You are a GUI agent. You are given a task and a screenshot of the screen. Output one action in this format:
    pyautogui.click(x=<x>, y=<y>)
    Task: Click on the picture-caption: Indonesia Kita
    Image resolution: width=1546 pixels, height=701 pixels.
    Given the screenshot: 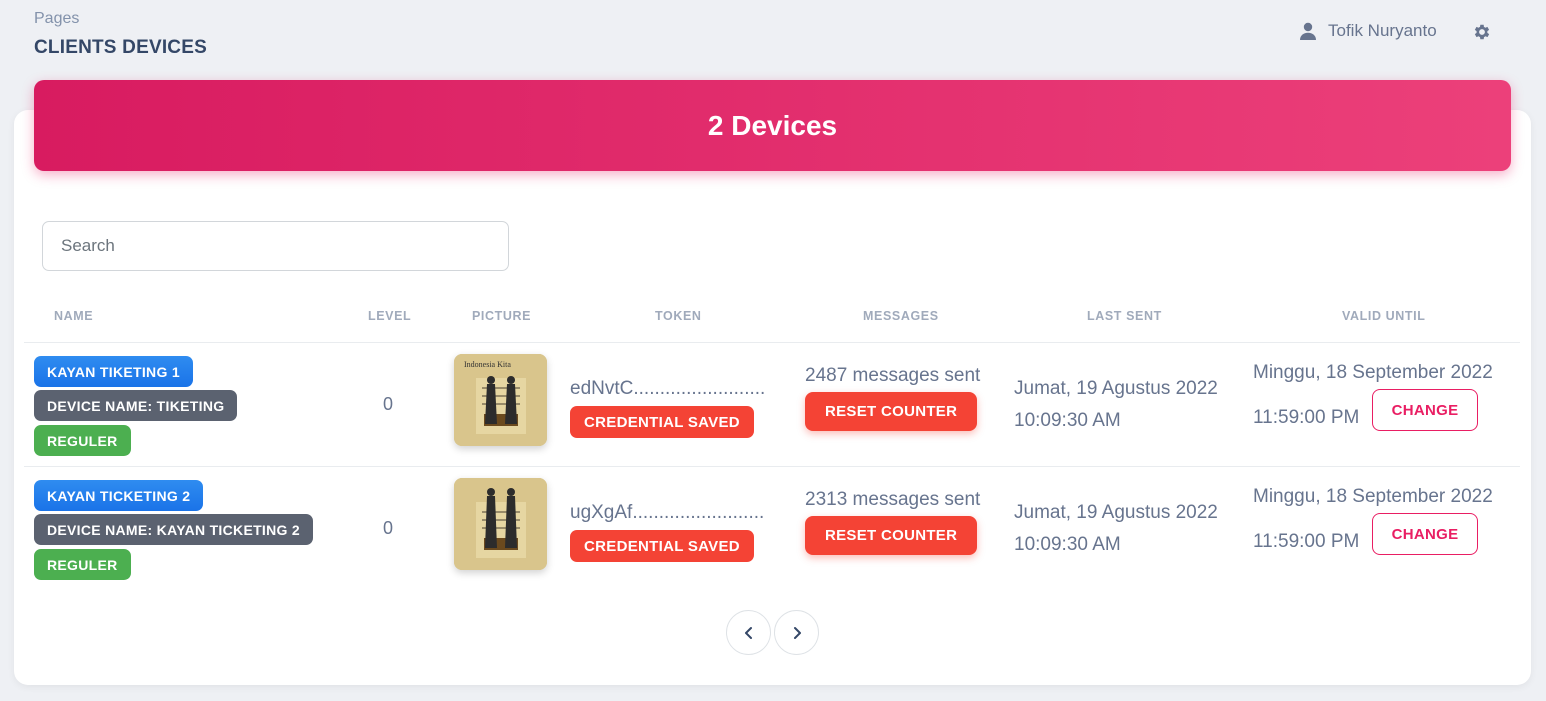 What is the action you would take?
    pyautogui.click(x=487, y=364)
    